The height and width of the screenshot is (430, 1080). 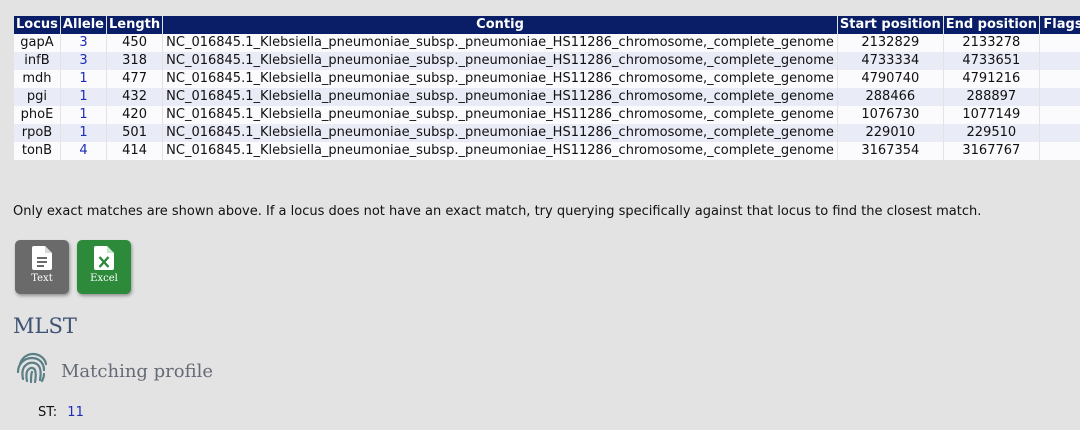 What do you see at coordinates (890, 133) in the screenshot?
I see `cell-start: 229010` at bounding box center [890, 133].